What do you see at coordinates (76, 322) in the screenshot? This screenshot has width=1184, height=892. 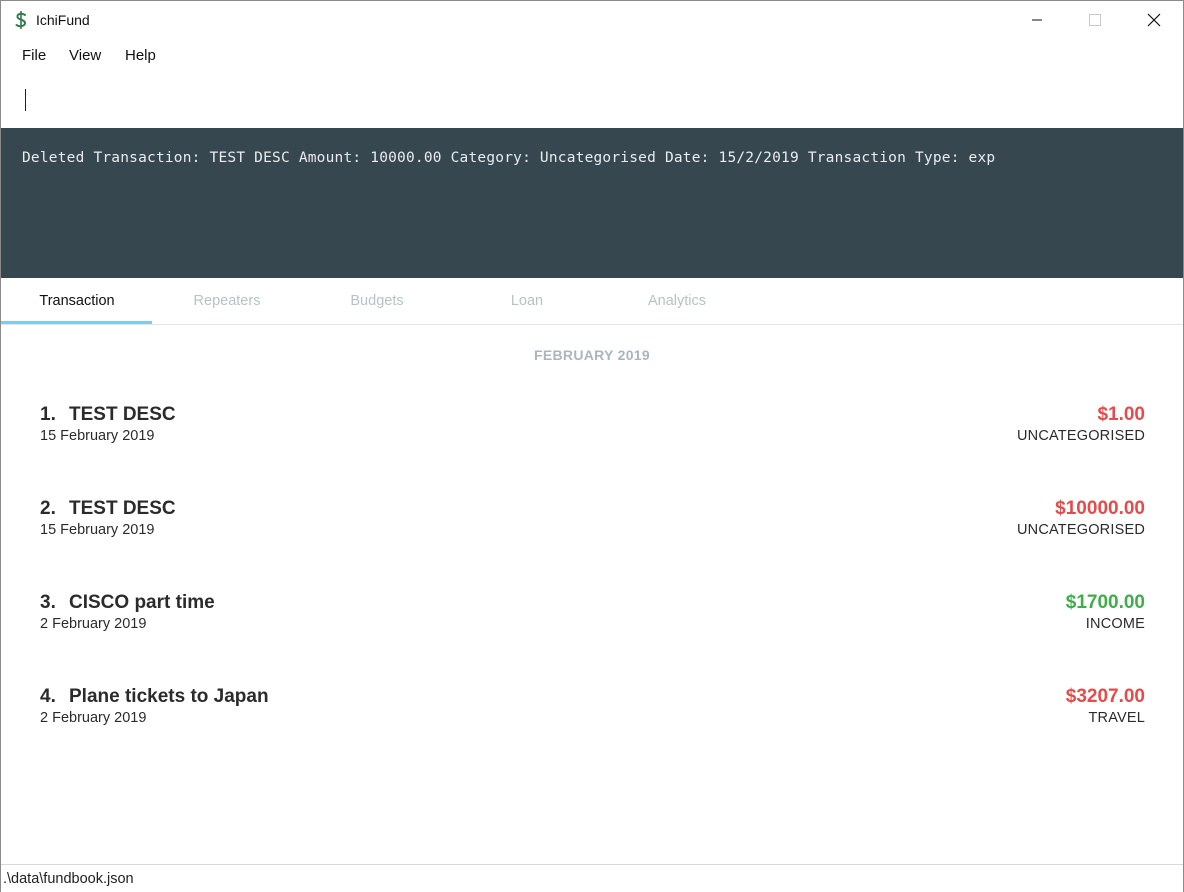 I see `active-tab-indicator` at bounding box center [76, 322].